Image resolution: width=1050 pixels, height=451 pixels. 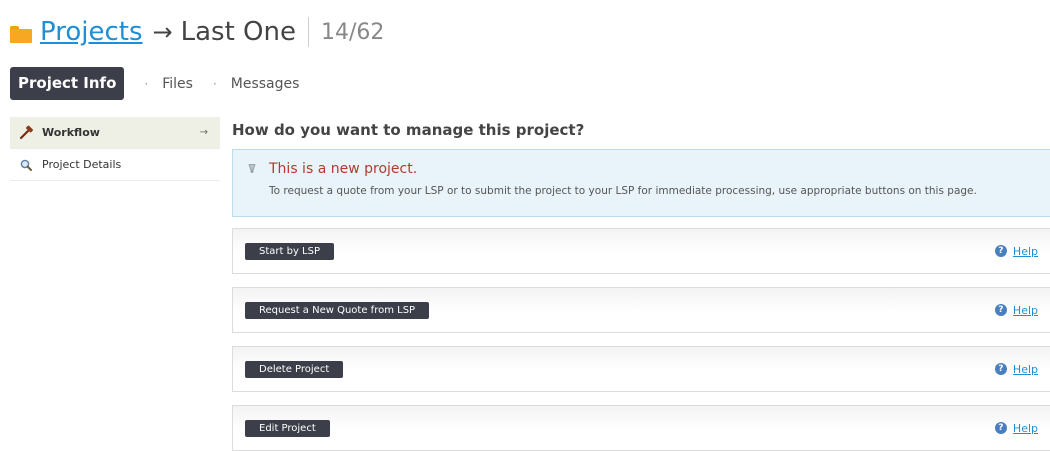 I want to click on section-heading: How do you want to manage this project?, so click(x=408, y=130).